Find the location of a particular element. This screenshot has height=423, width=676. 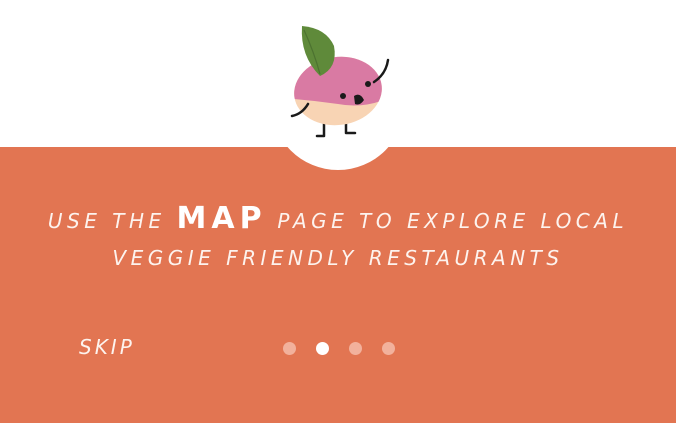

headline-text-after: PAGE TO EXPLORE LOCAL is located at coordinates (453, 221).